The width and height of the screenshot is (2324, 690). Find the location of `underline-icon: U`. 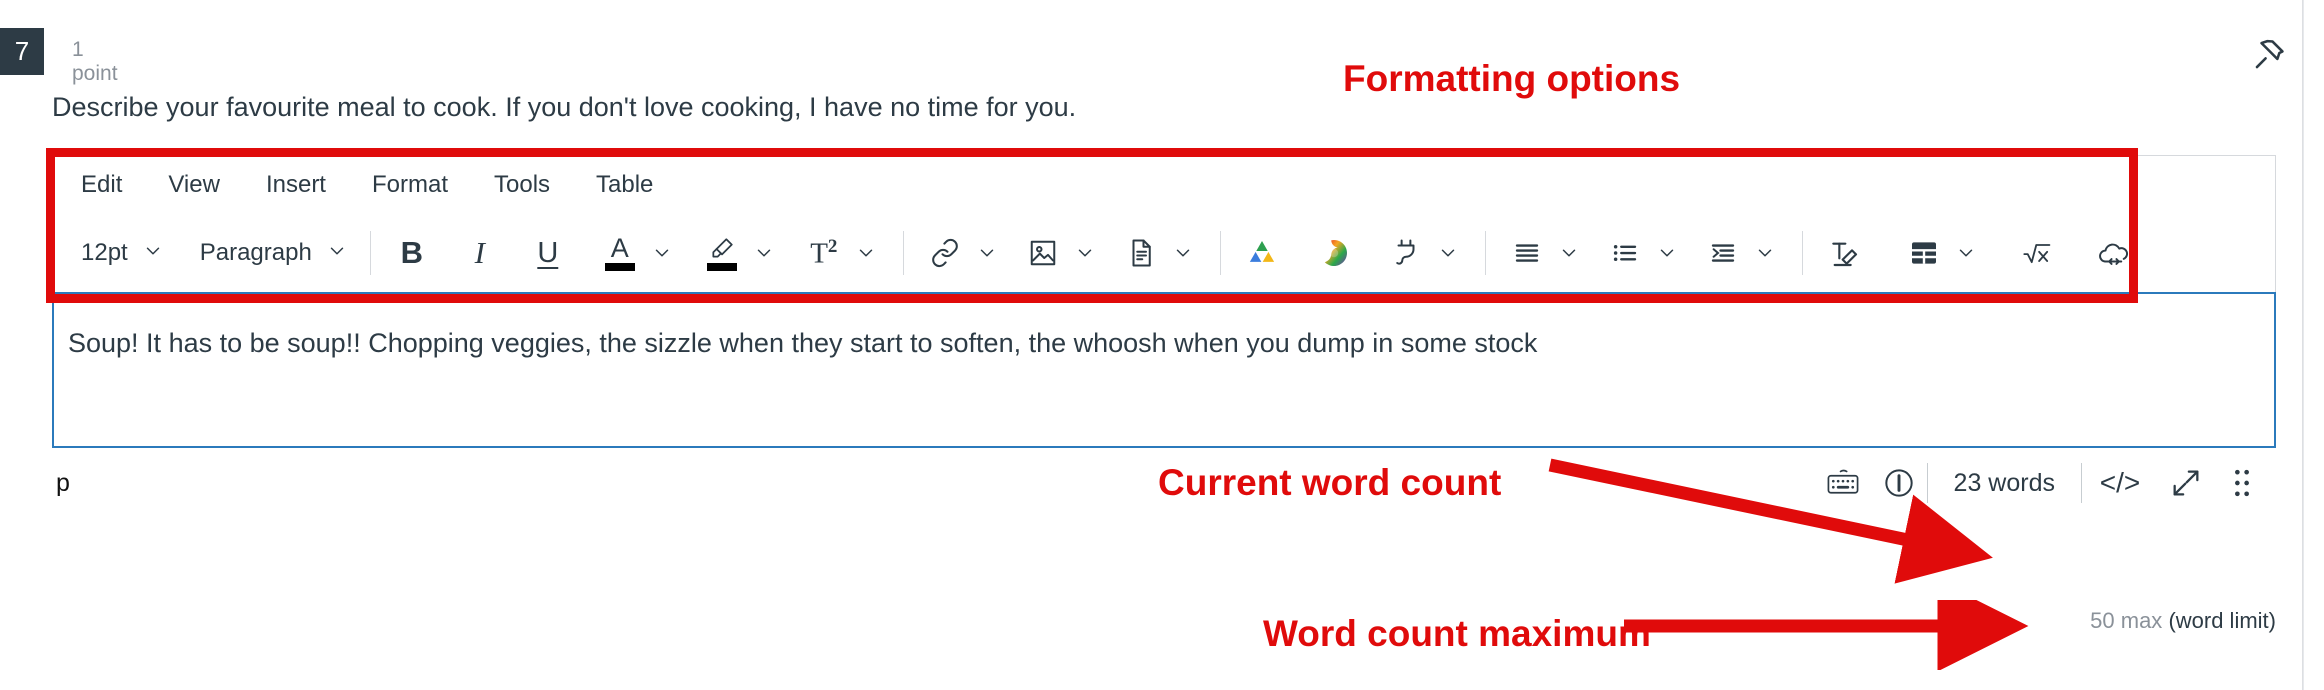

underline-icon: U is located at coordinates (548, 252).